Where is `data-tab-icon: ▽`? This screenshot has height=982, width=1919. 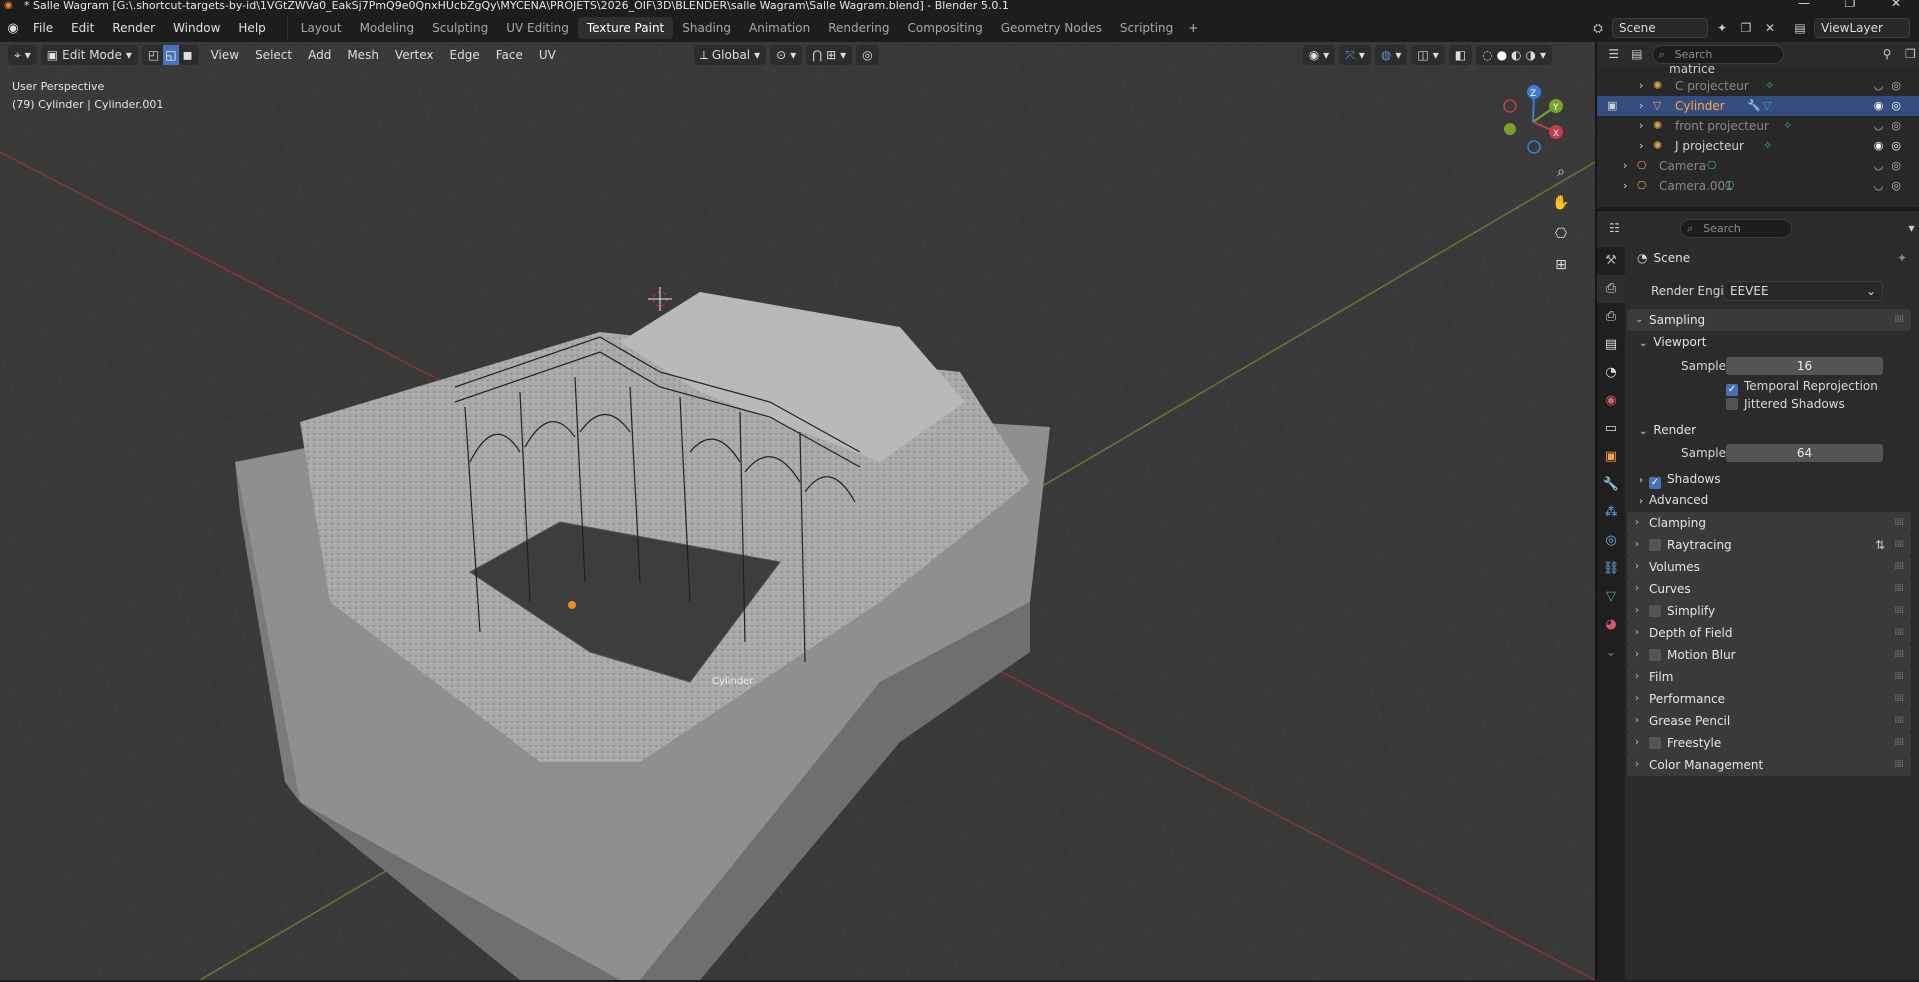 data-tab-icon: ▽ is located at coordinates (1611, 597).